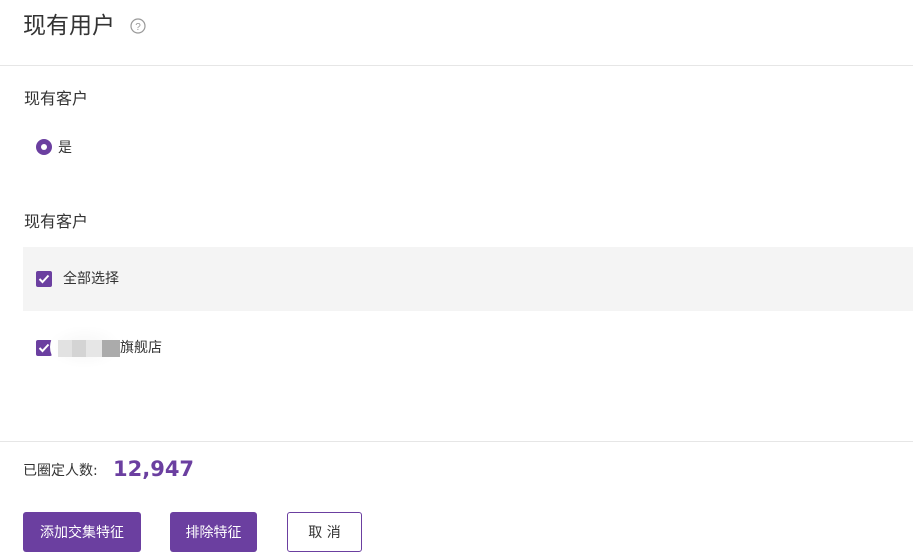  I want to click on store-label: 旗舰店, so click(141, 348).